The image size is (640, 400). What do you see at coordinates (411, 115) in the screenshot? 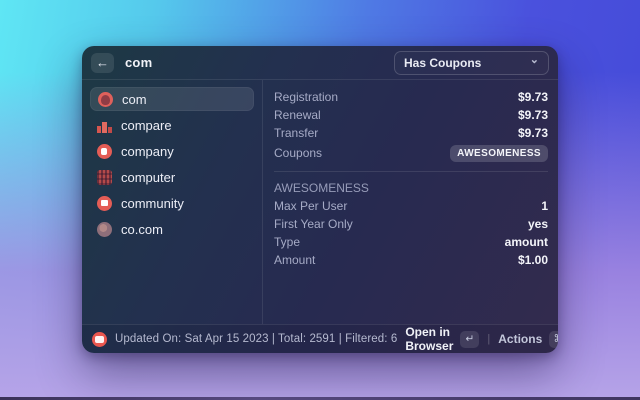
I see `detail-row: Renewal $9.73` at bounding box center [411, 115].